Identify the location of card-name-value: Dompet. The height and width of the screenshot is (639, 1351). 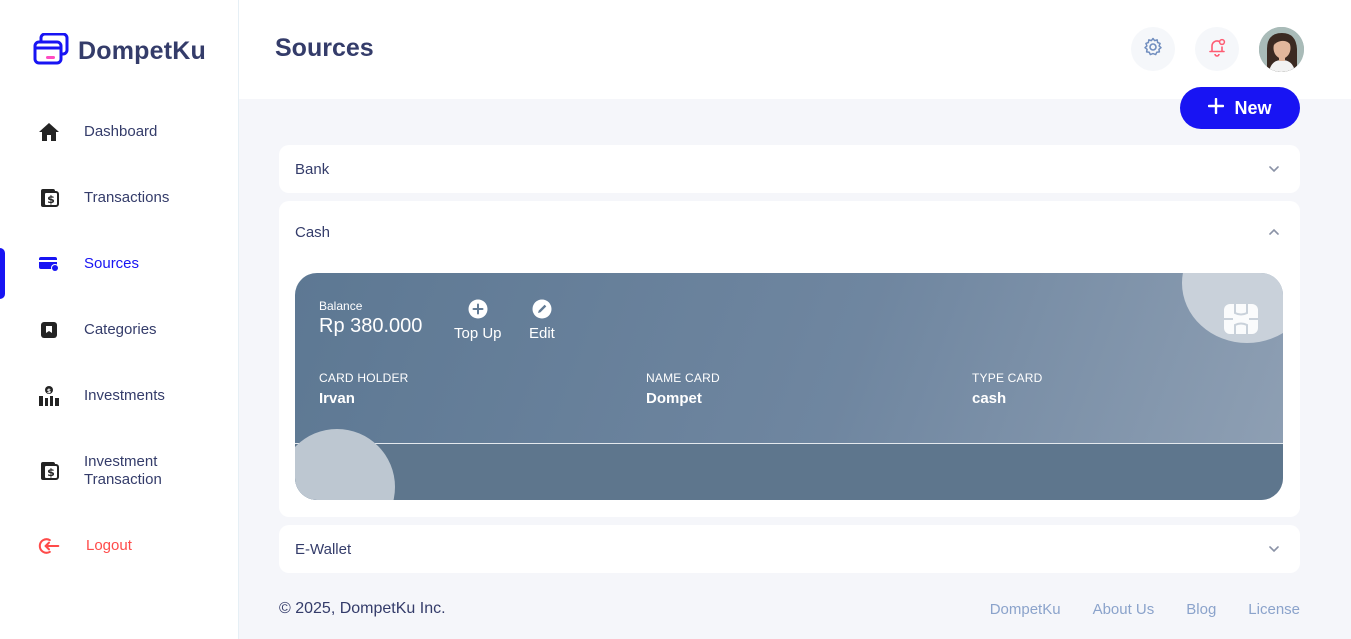
(674, 398).